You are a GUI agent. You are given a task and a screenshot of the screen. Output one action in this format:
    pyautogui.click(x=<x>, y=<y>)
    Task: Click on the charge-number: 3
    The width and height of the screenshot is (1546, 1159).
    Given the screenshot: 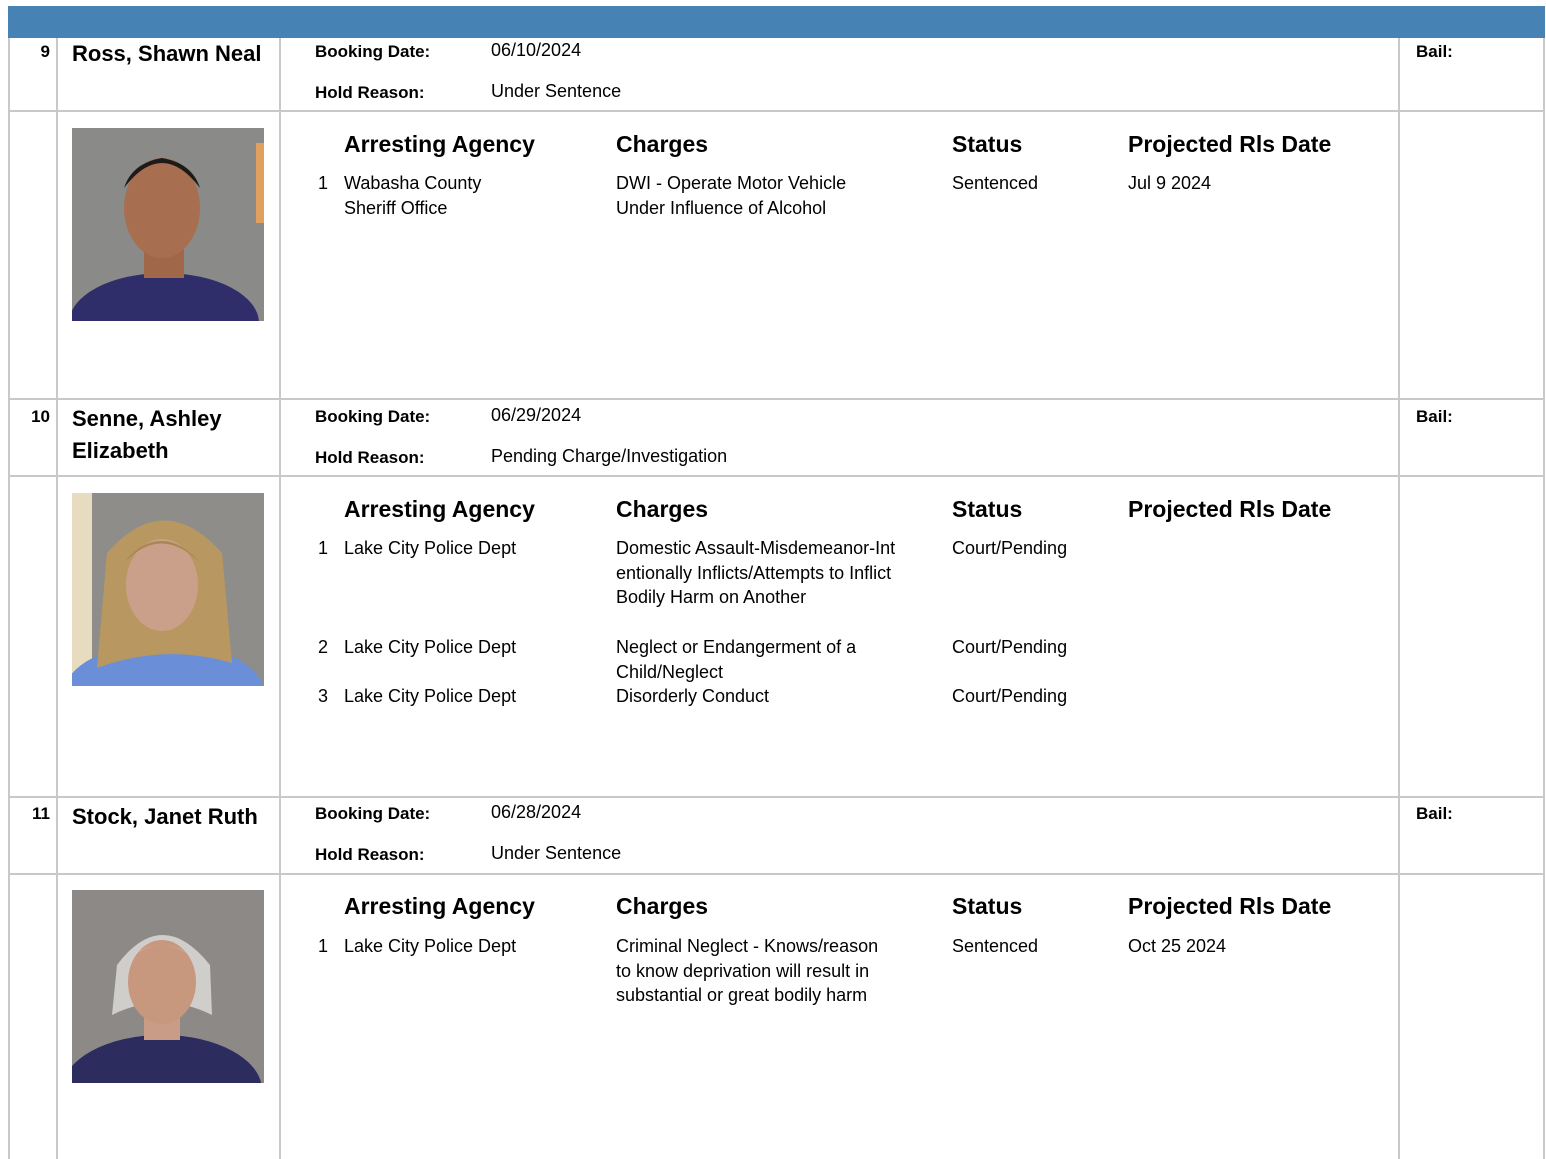 What is the action you would take?
    pyautogui.click(x=323, y=696)
    